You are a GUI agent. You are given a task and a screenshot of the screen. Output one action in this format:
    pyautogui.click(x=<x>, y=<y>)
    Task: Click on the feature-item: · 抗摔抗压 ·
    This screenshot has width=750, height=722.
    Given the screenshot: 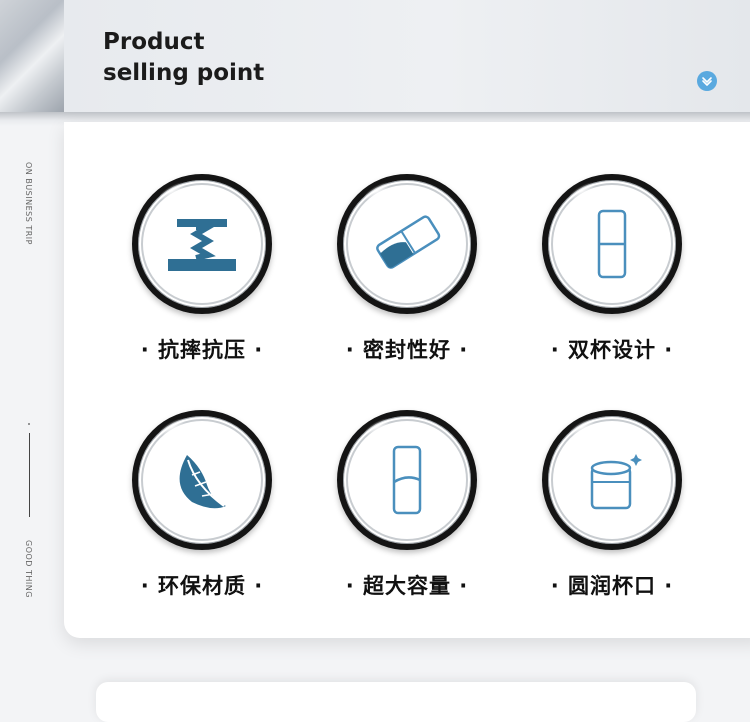 What is the action you would take?
    pyautogui.click(x=202, y=284)
    